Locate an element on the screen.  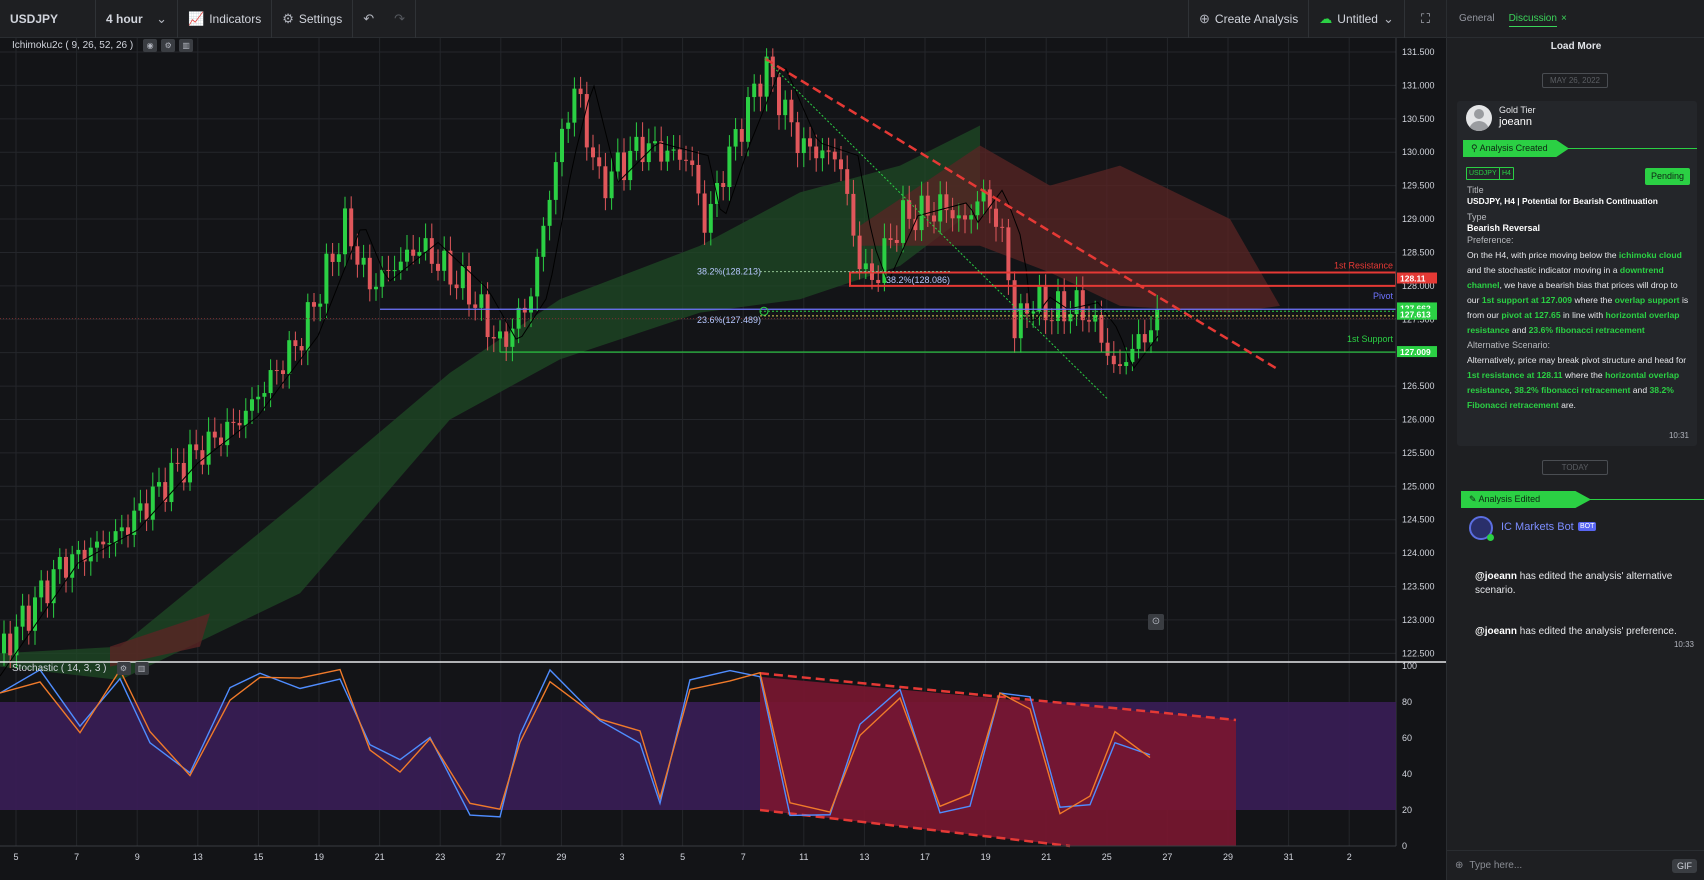
ichimoku-legend: Ichimoku2c ( 9, 26, 52, 26 ) ◉ ⚙ ▥ is located at coordinates (103, 45).